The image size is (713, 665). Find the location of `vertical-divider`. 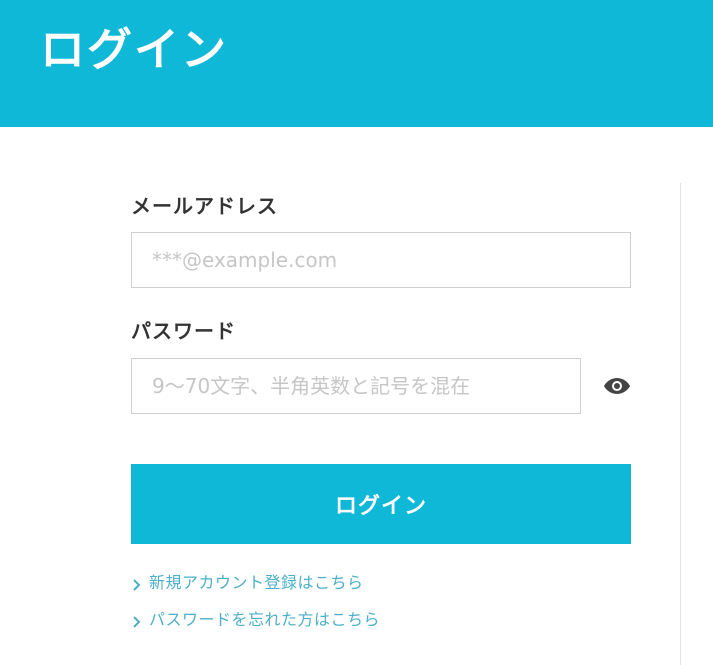

vertical-divider is located at coordinates (680, 424).